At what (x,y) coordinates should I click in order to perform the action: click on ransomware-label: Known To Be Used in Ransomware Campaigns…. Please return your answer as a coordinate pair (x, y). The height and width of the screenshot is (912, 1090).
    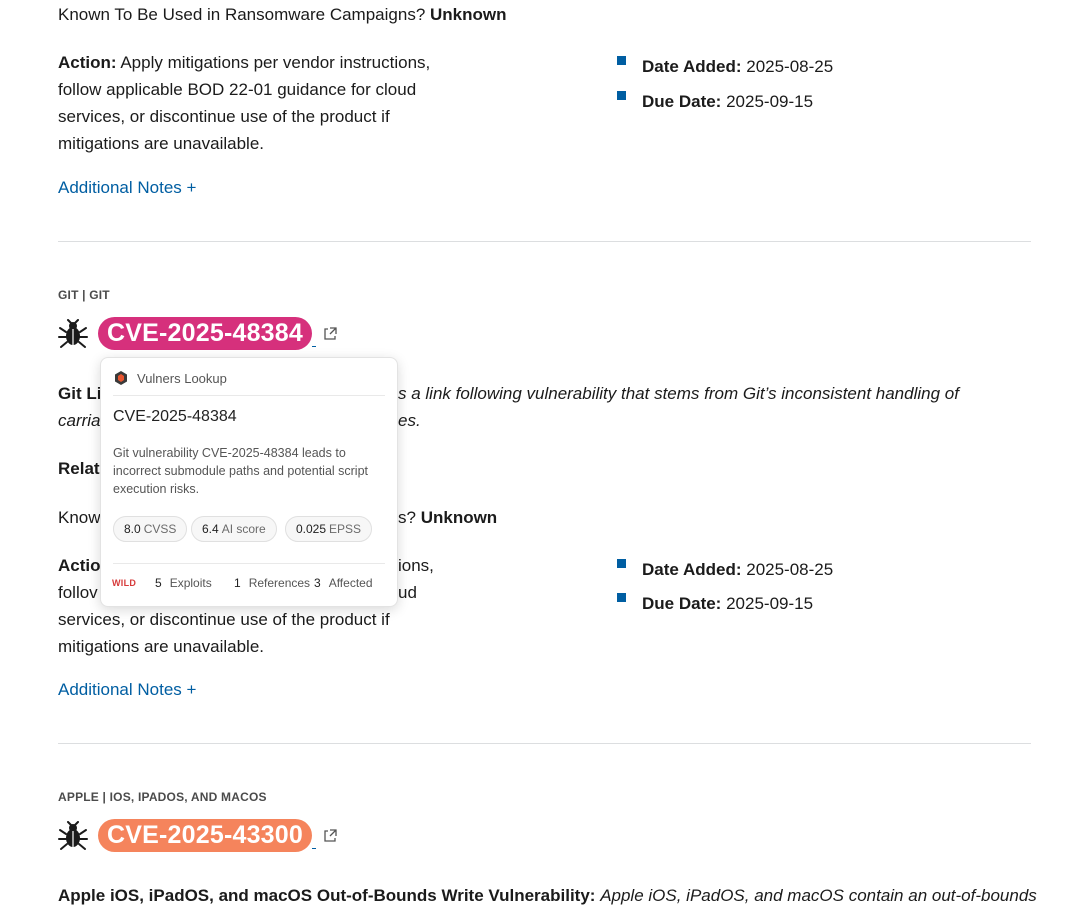
    Looking at the image, I should click on (242, 14).